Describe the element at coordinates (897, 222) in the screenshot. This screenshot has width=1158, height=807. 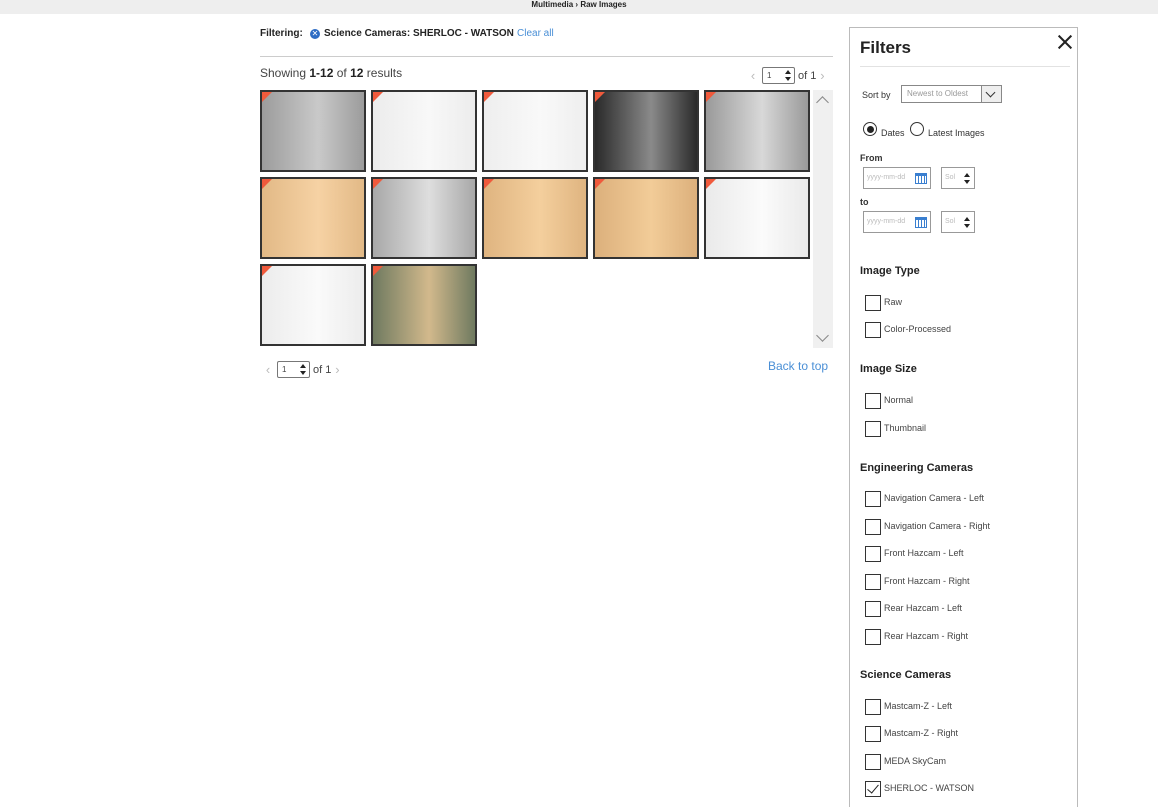
I see `to-date-input: yyyy-mm-dd` at that location.